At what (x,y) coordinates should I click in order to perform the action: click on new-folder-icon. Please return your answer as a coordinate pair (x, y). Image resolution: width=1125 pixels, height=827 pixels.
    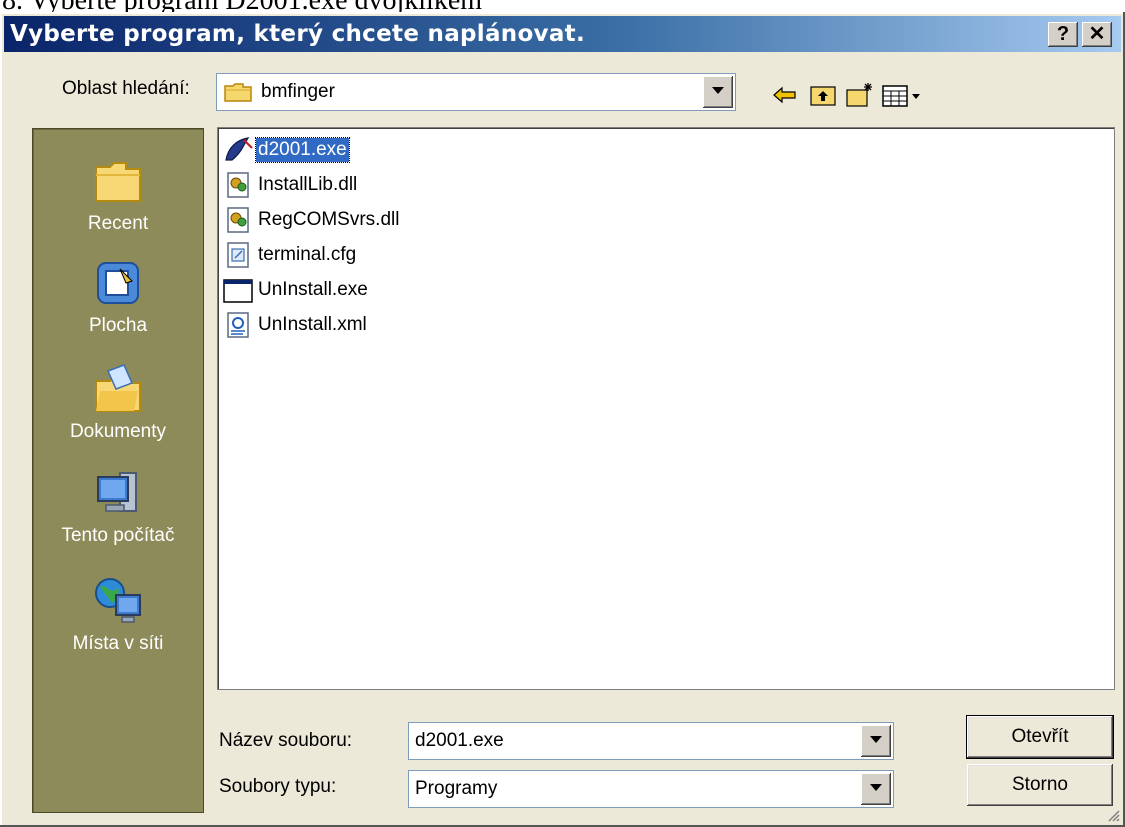
    Looking at the image, I should click on (859, 95).